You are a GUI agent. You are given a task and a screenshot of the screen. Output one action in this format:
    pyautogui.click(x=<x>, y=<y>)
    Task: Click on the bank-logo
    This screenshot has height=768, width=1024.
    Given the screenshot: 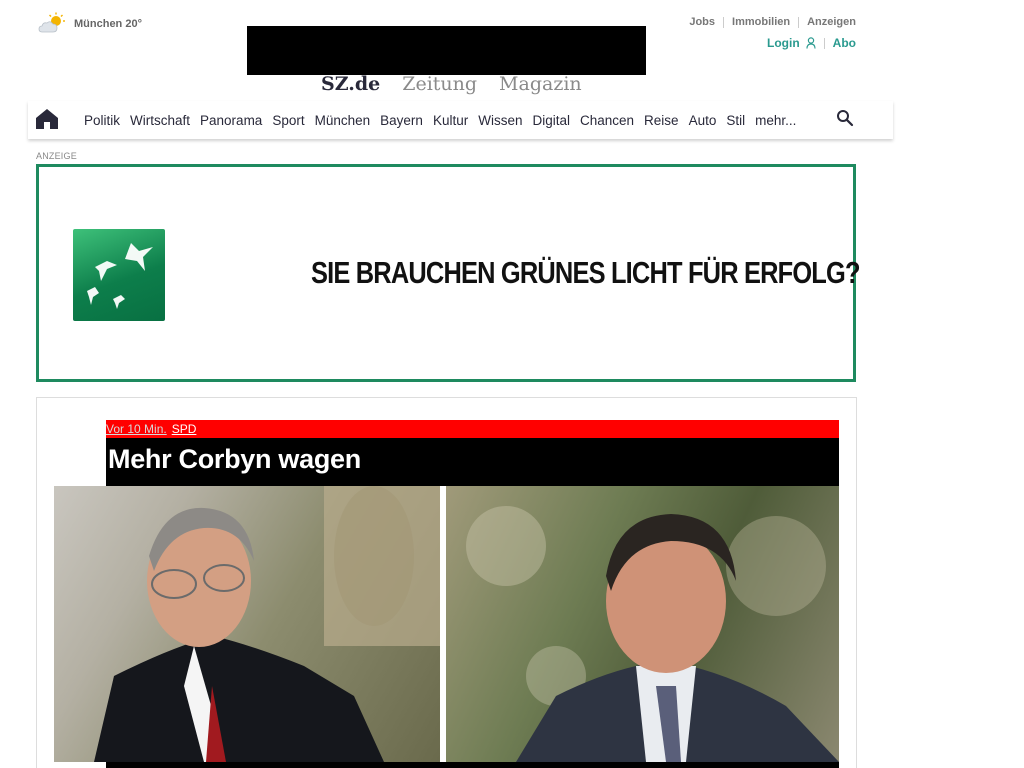 What is the action you would take?
    pyautogui.click(x=119, y=275)
    